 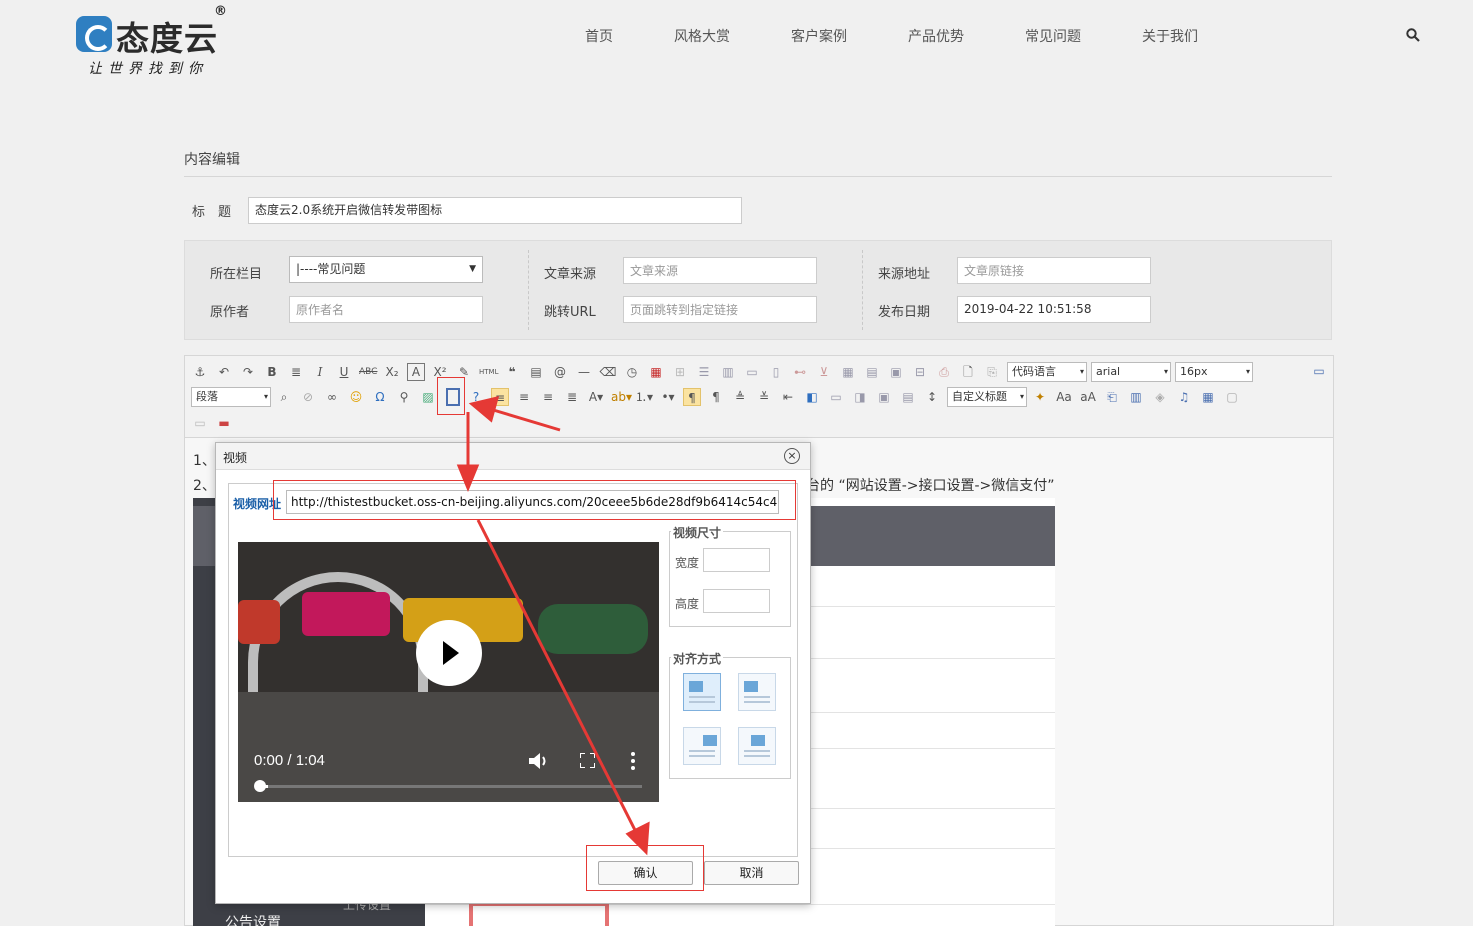 I want to click on fullscreen-icon: ▭, so click(x=1319, y=371).